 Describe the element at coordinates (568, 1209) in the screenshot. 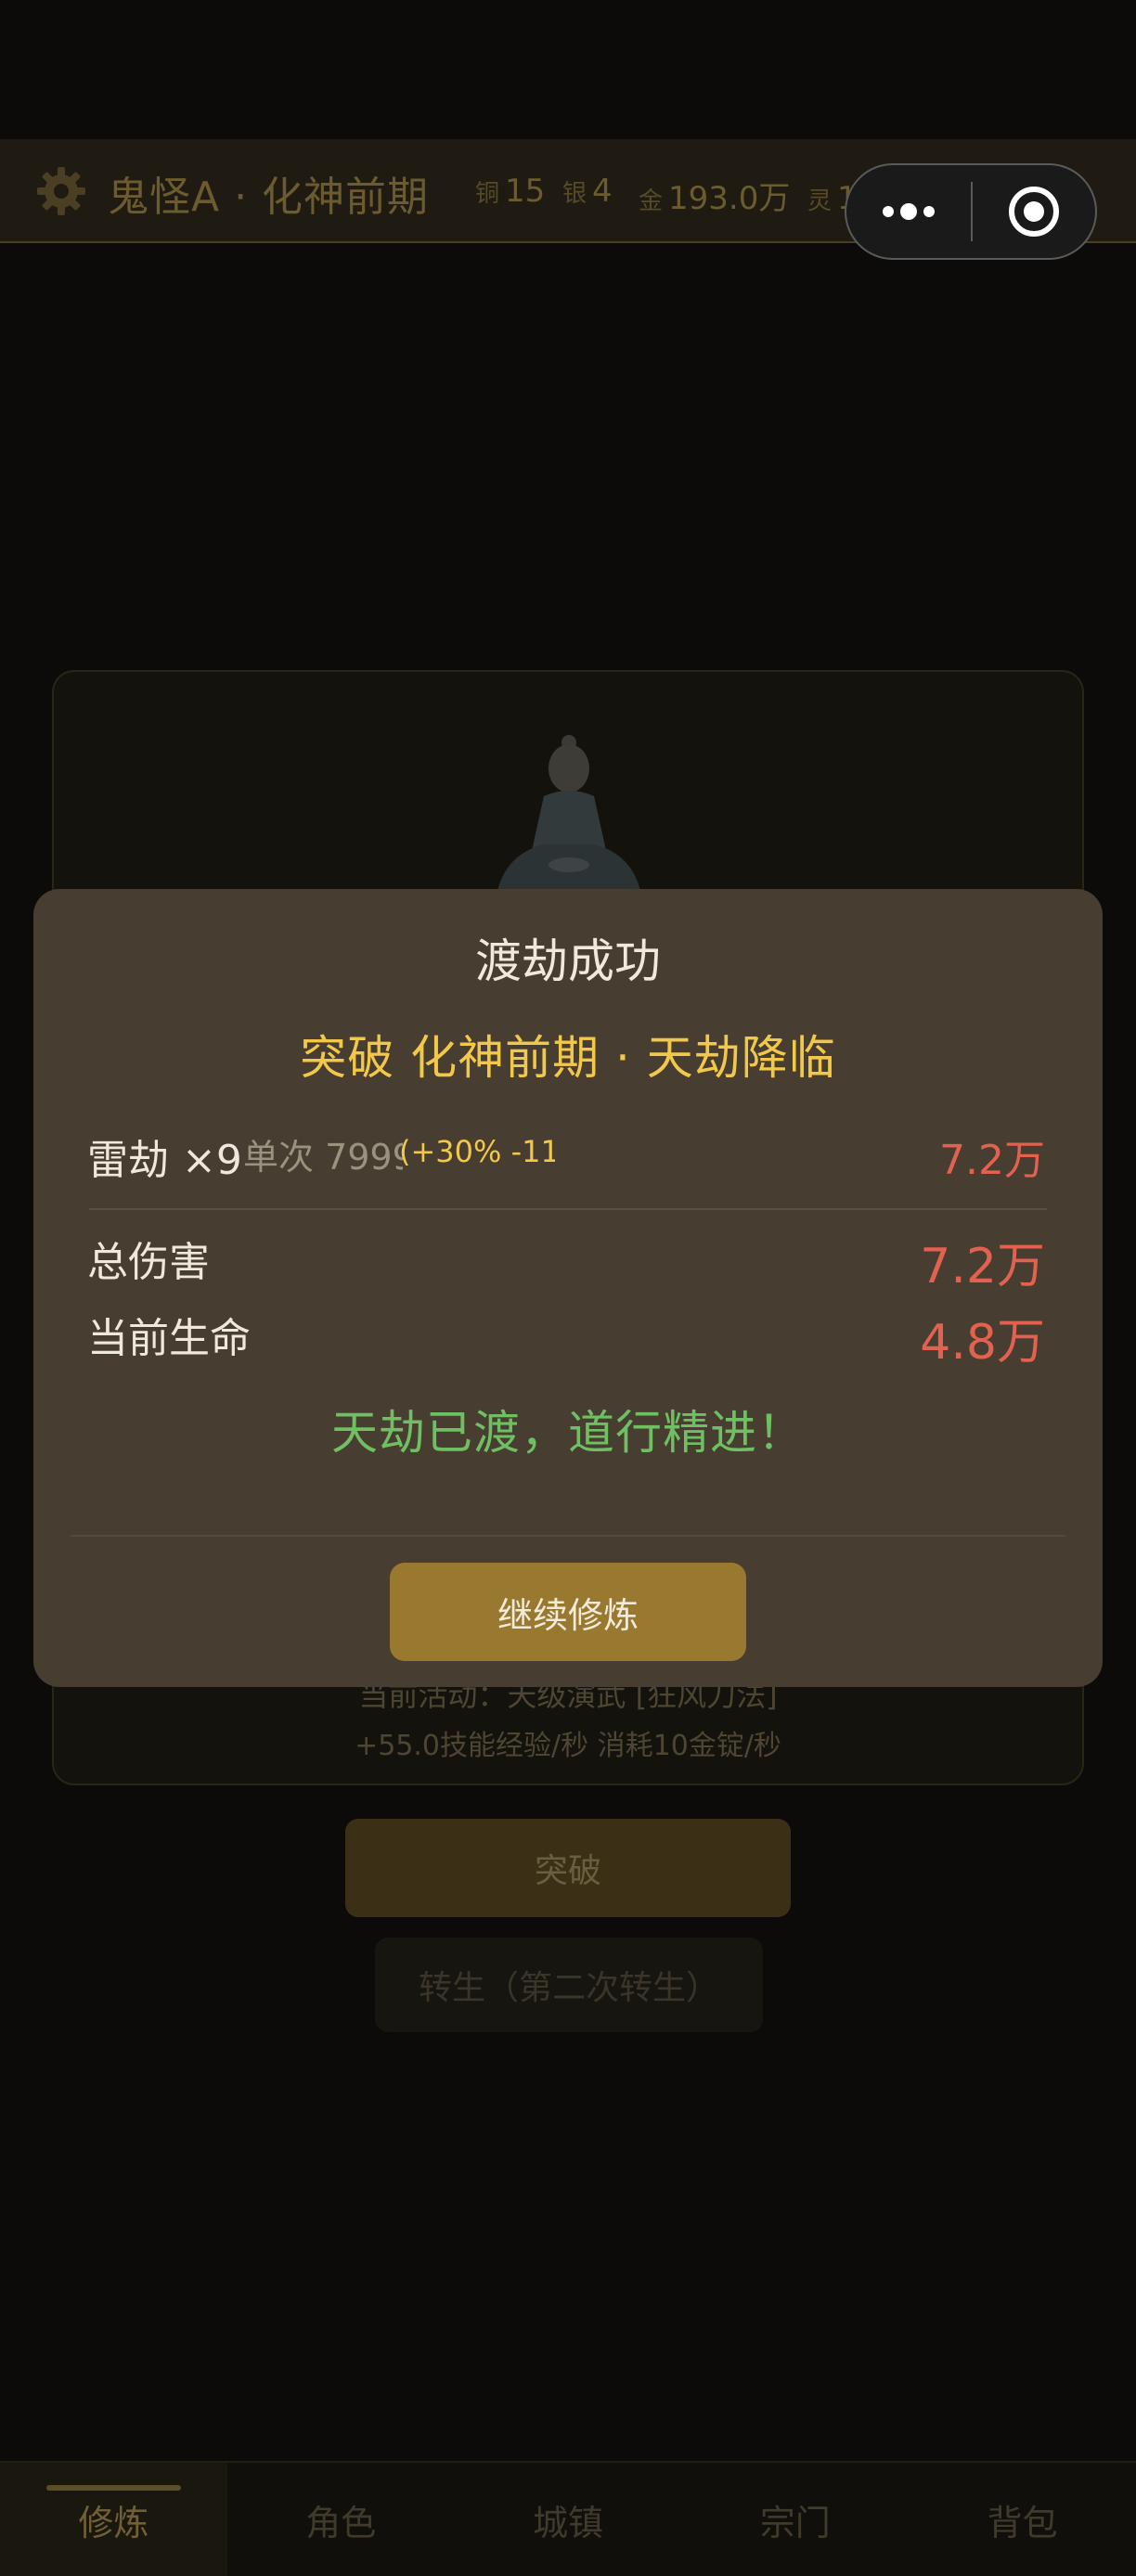

I see `row-divider` at that location.